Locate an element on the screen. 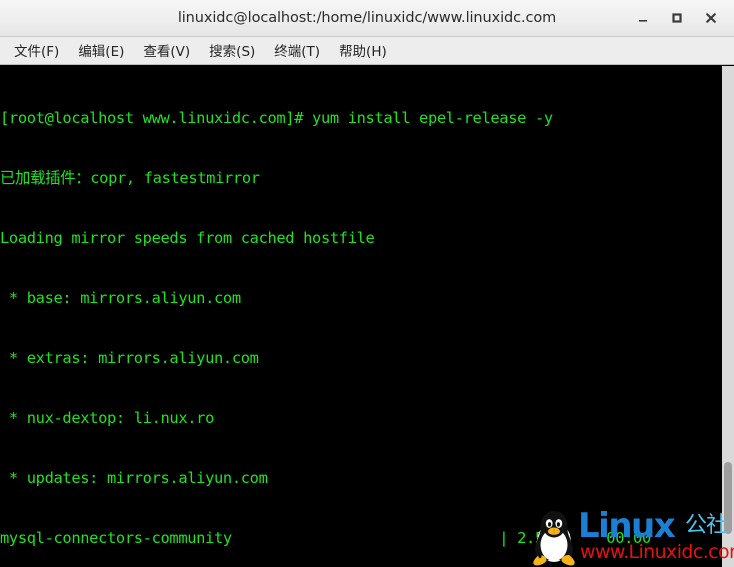 The height and width of the screenshot is (567, 734). menubar: 文件(F) 编辑(E) 查看(V) 搜索(S) 终端(T) 帮助(H) is located at coordinates (367, 51).